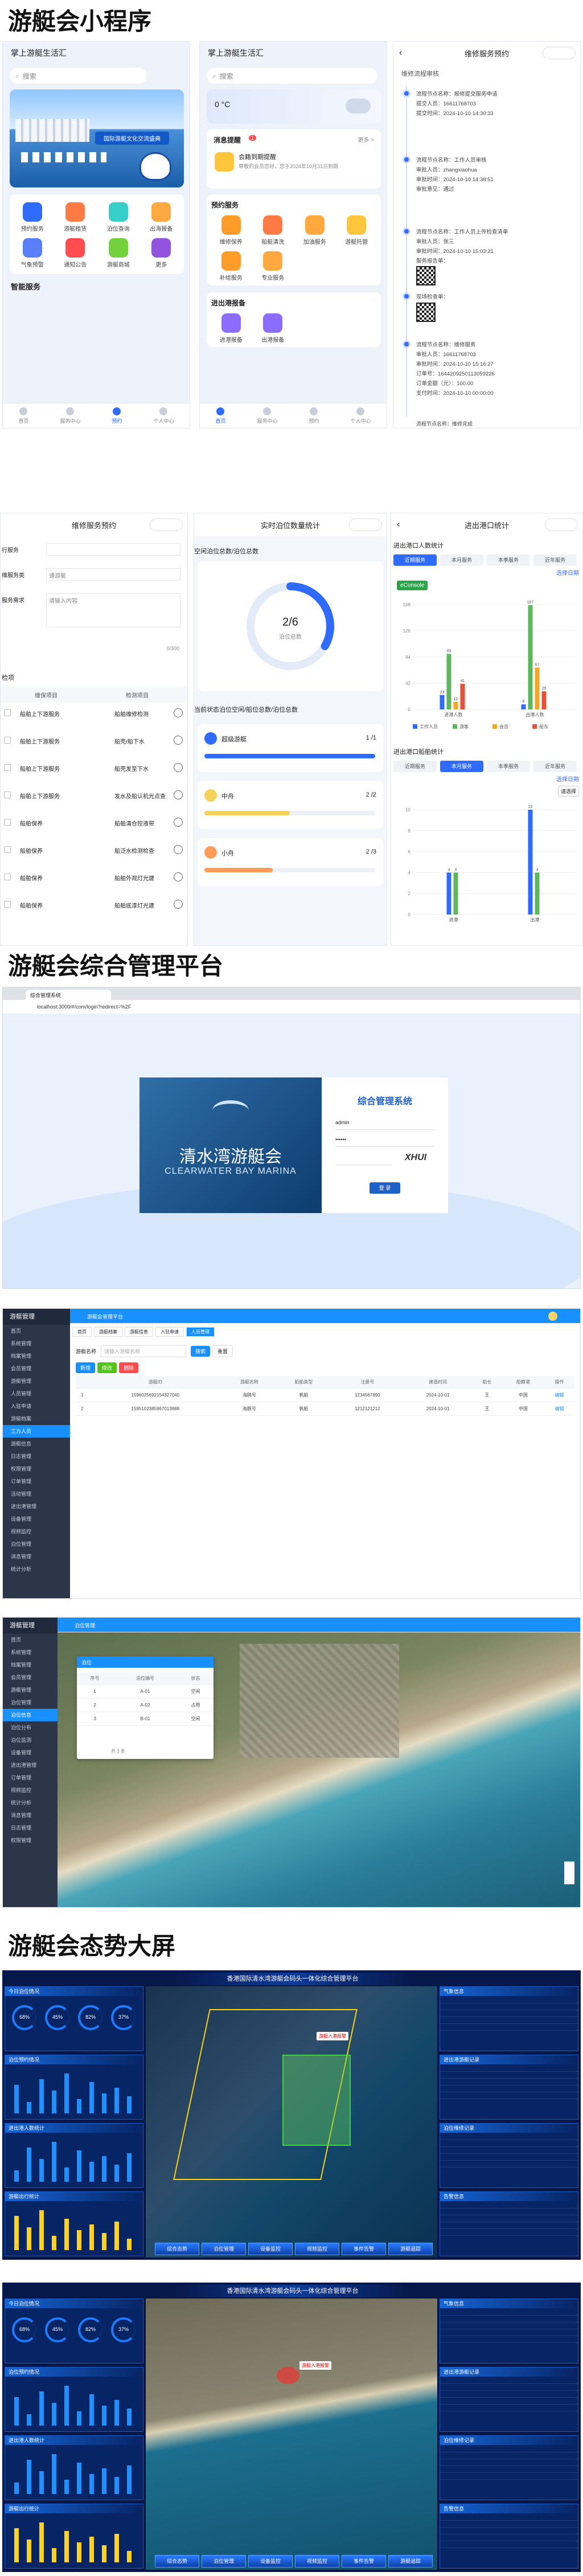 The image size is (583, 2576). I want to click on feature-yacht: 游艇租赁, so click(75, 217).